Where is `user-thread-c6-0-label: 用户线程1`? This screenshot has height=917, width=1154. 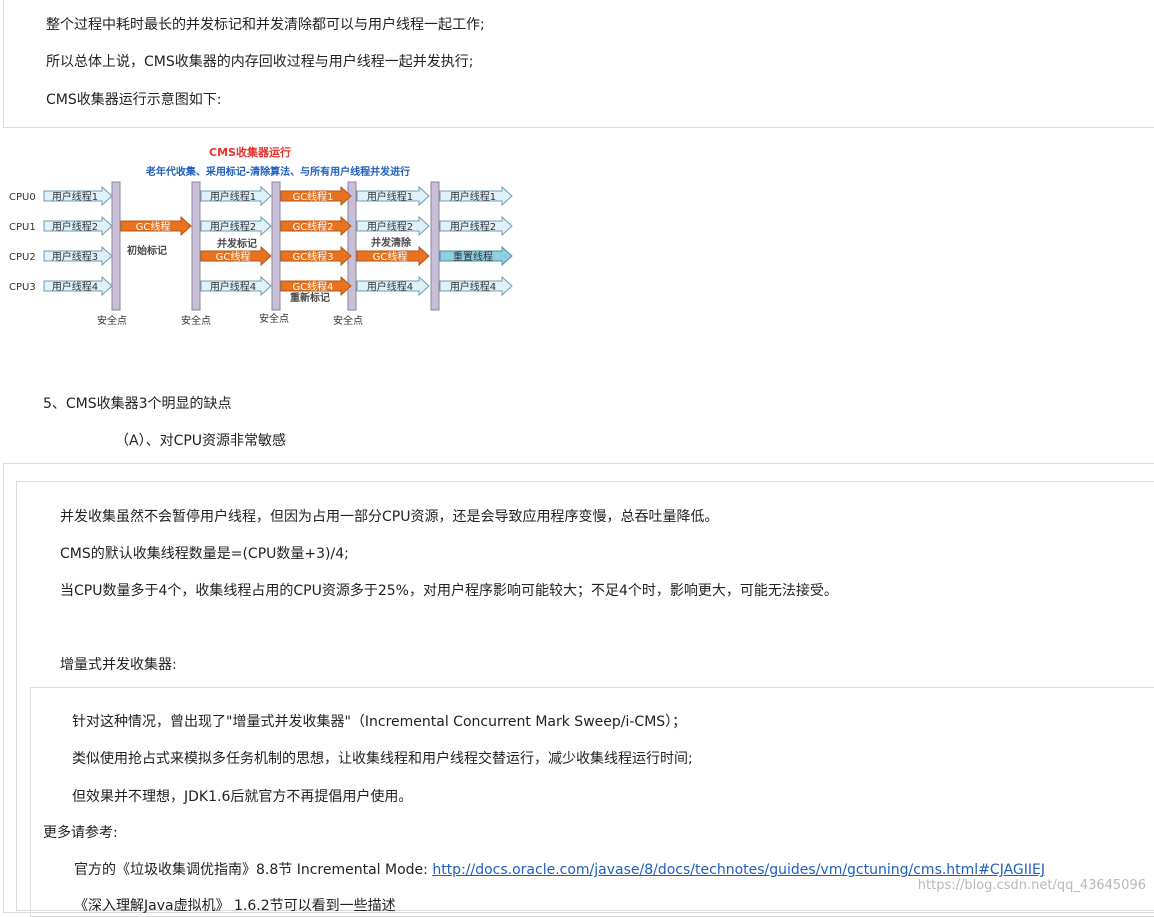
user-thread-c6-0-label: 用户线程1 is located at coordinates (473, 196).